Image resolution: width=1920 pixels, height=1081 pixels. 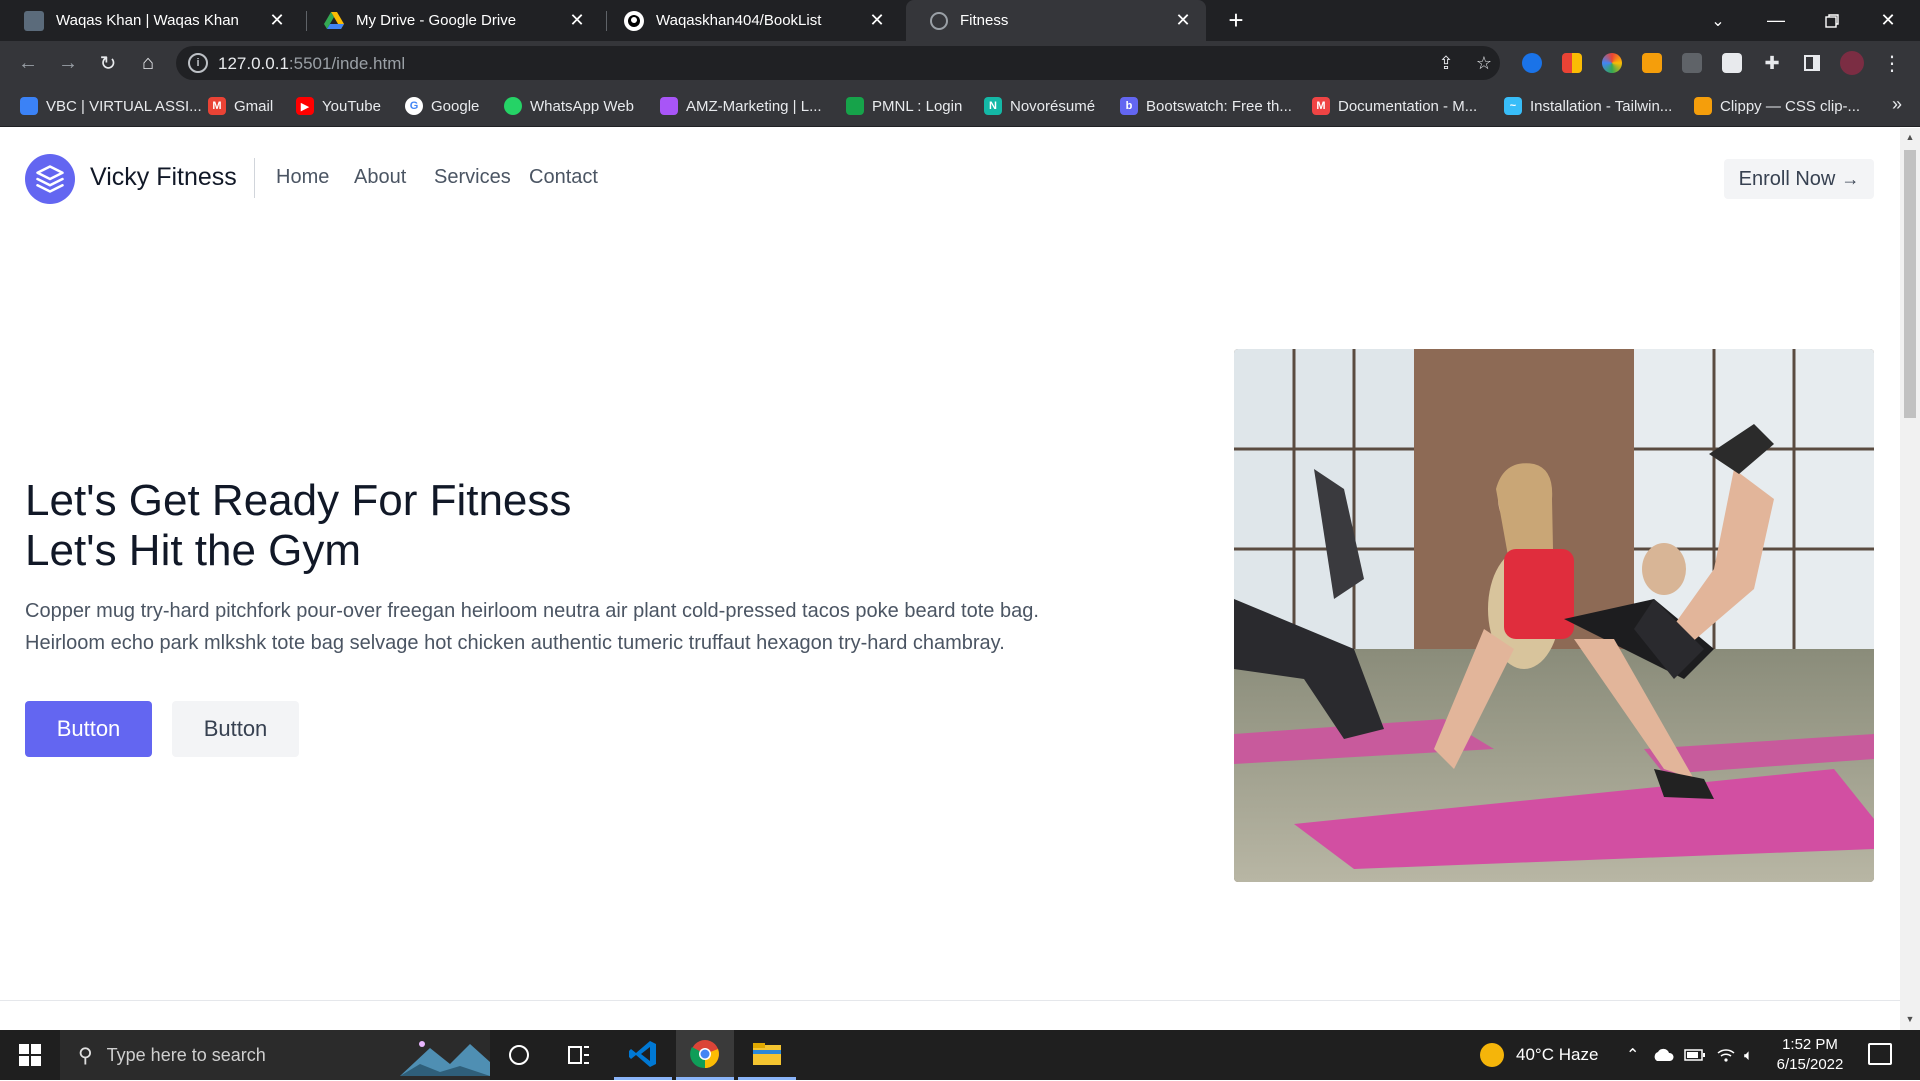 I want to click on nav-divider, so click(x=254, y=178).